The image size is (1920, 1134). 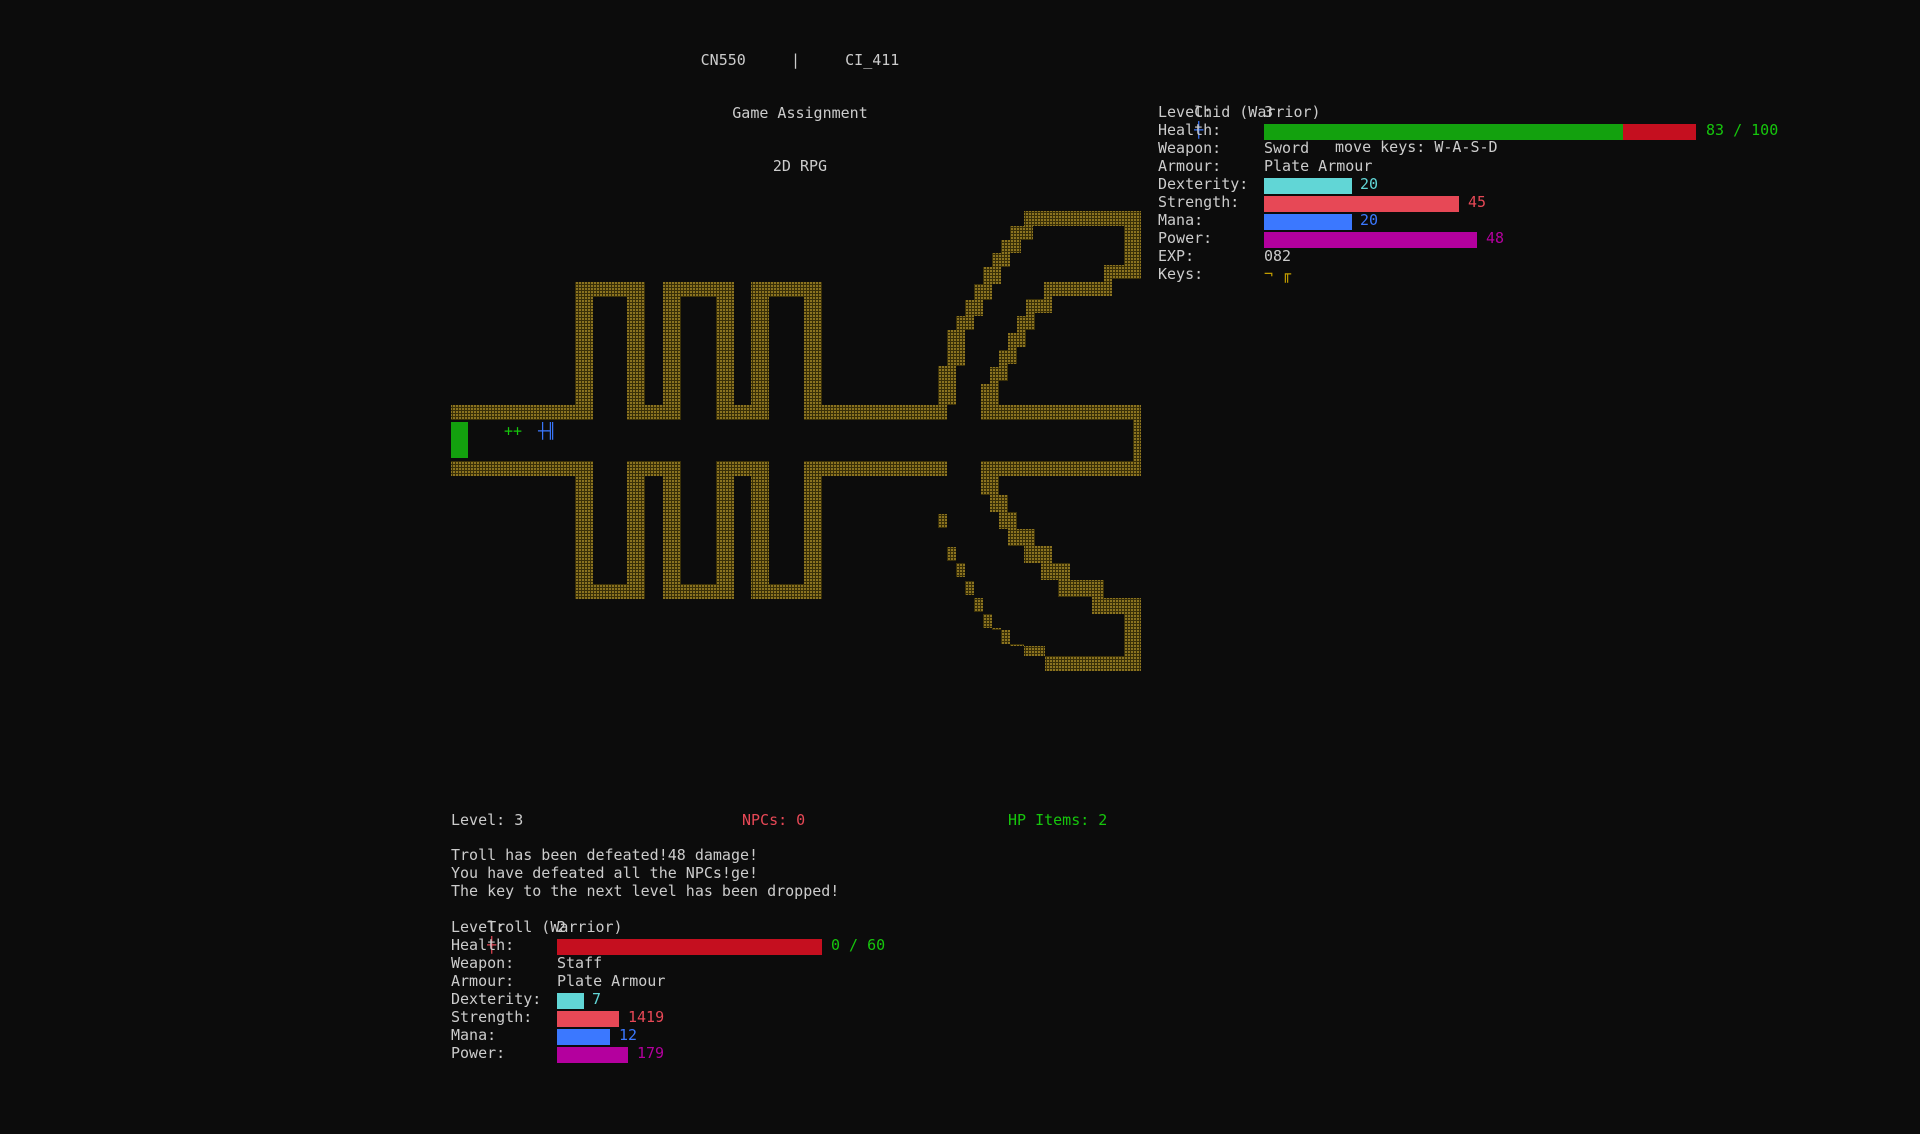 I want to click on enemy-weapon: Staff, so click(x=580, y=963).